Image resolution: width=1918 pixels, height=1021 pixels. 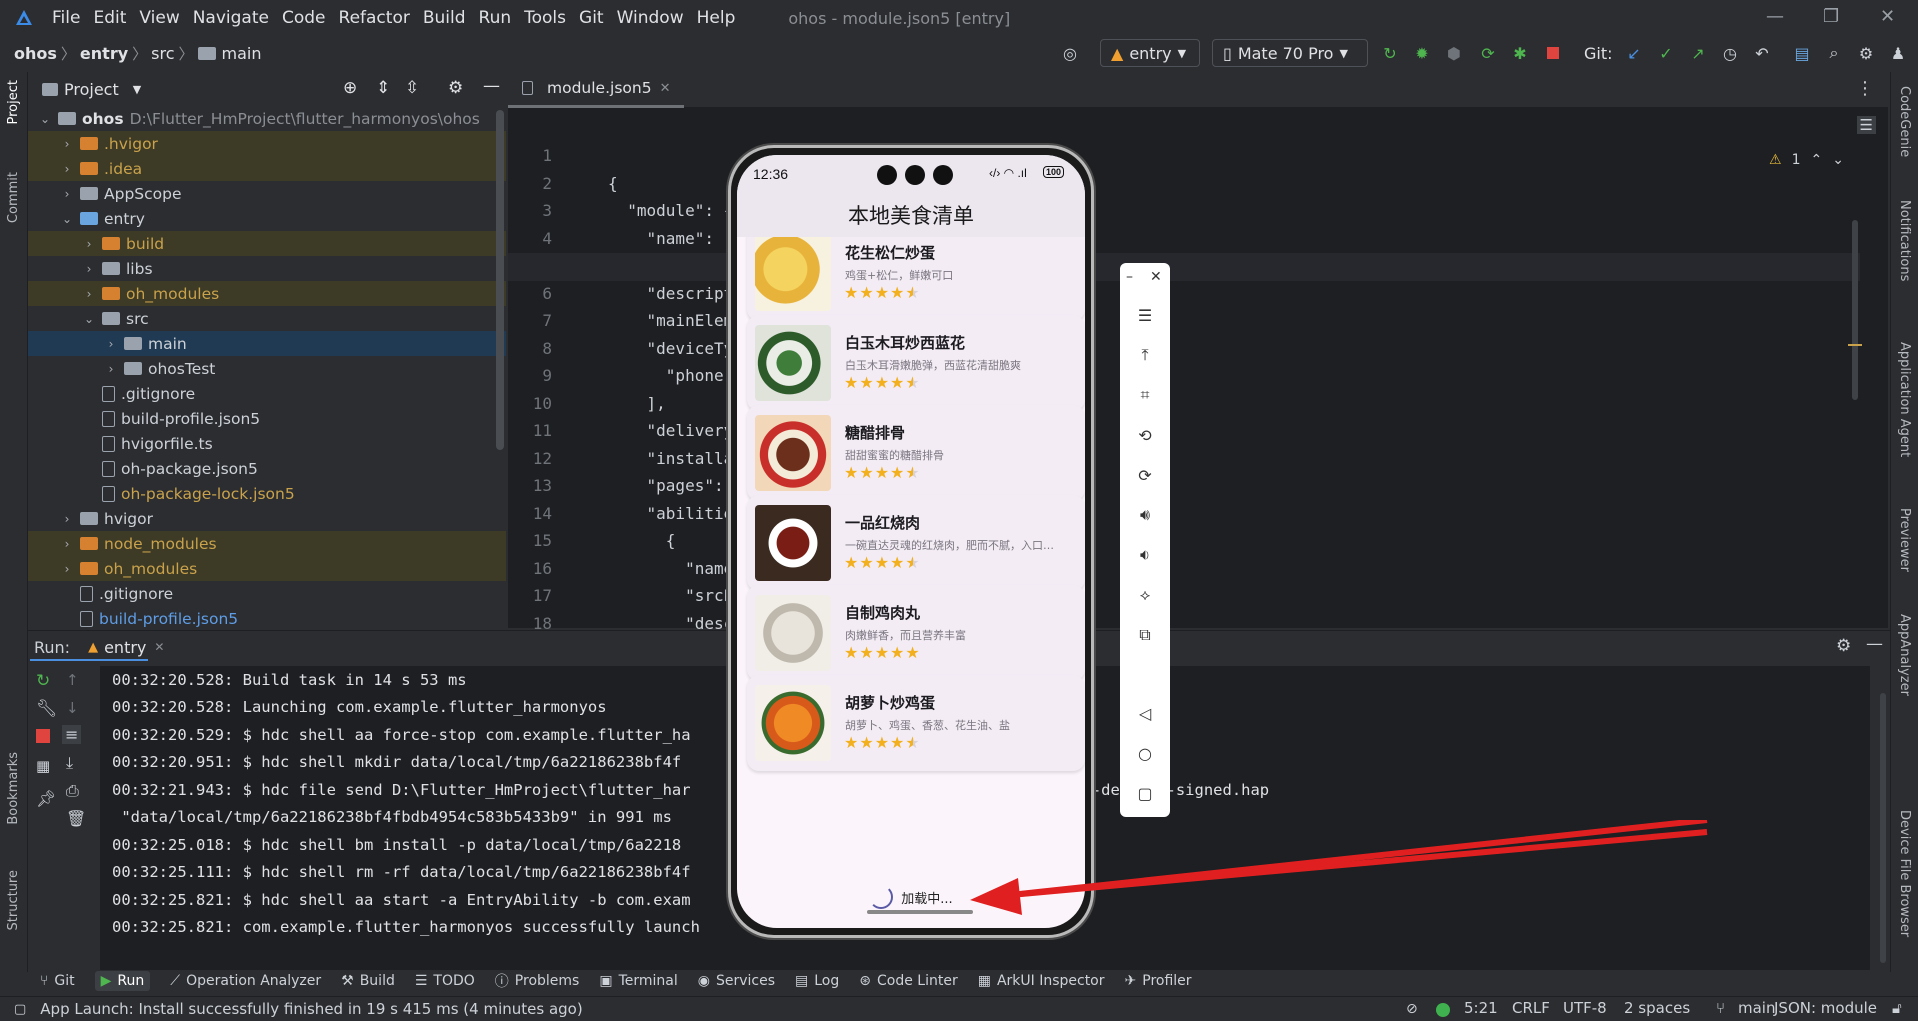 What do you see at coordinates (1897, 1008) in the screenshot?
I see `lock-icon: 🔓︎` at bounding box center [1897, 1008].